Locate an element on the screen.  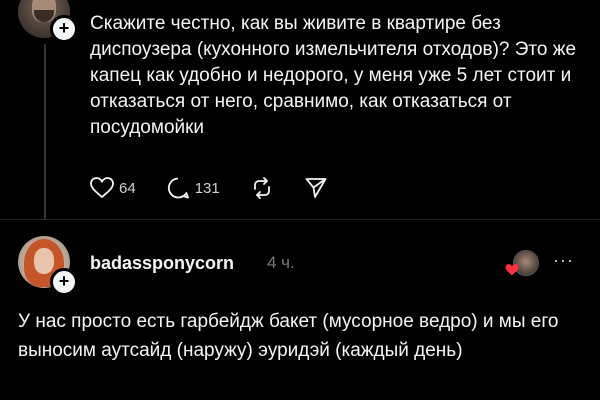
like-button: 64 is located at coordinates (113, 188).